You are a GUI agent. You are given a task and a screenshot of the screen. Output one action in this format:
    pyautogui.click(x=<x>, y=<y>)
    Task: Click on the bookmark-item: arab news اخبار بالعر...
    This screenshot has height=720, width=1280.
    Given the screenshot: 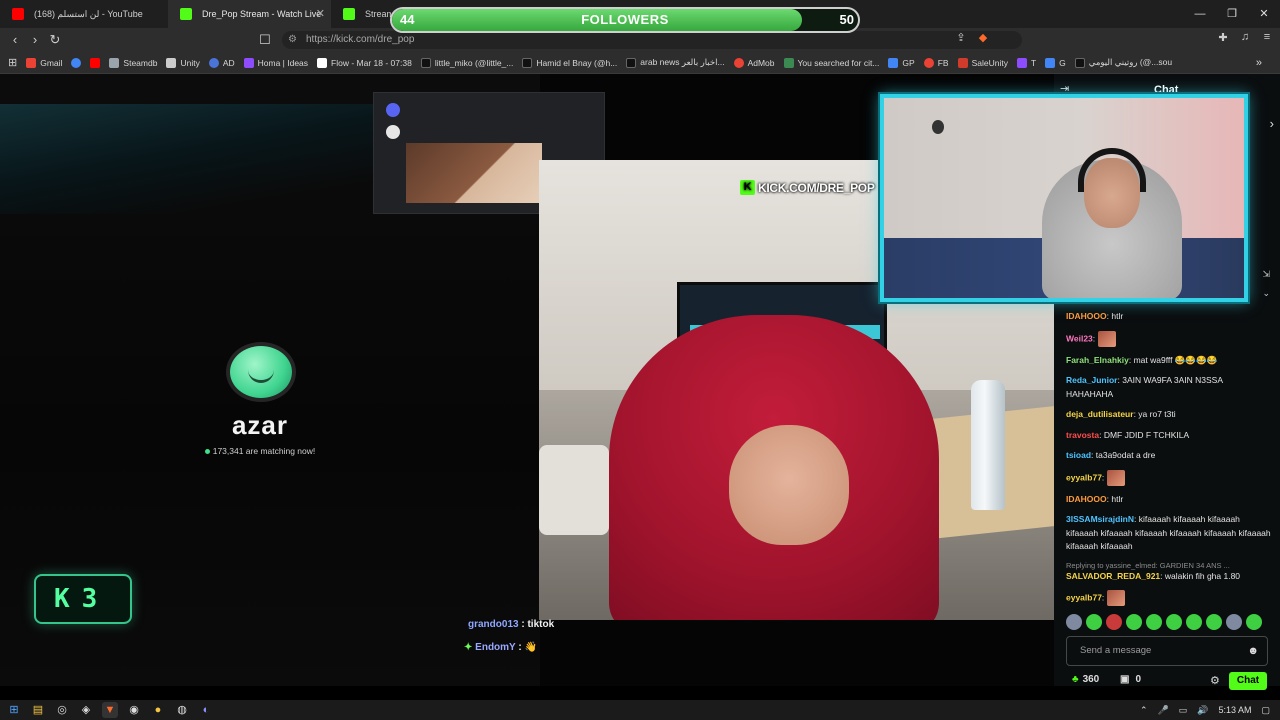 What is the action you would take?
    pyautogui.click(x=675, y=62)
    